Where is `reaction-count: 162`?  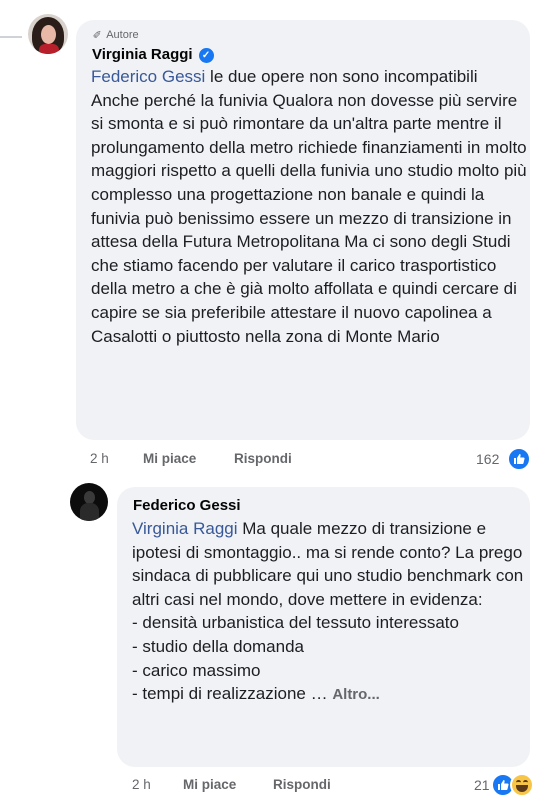
reaction-count: 162 is located at coordinates (487, 459).